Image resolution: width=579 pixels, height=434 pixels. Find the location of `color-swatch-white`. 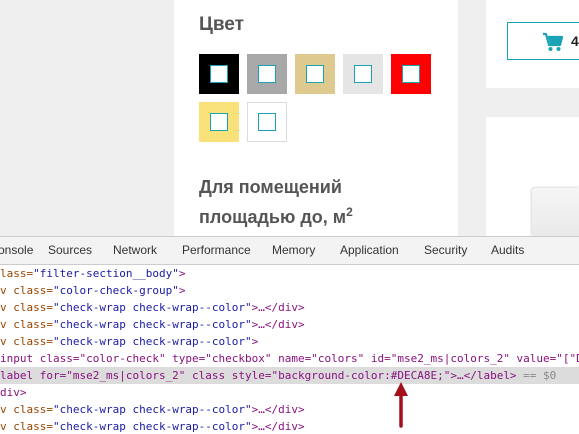

color-swatch-white is located at coordinates (267, 122).